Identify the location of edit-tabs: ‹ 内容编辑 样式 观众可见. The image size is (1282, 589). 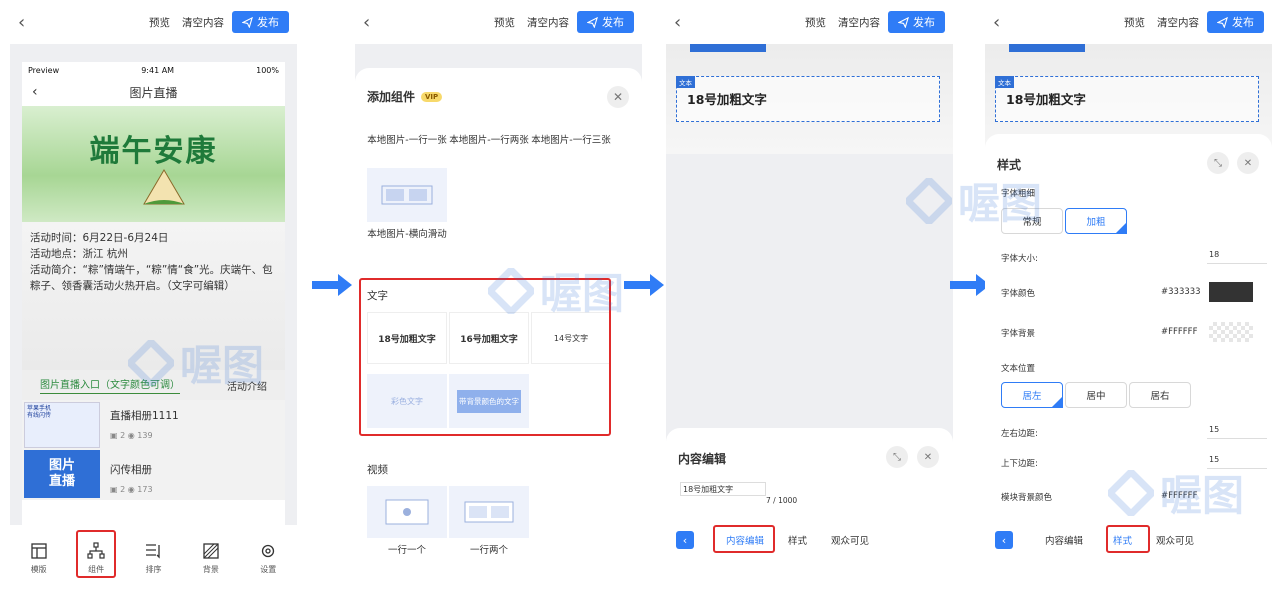
(809, 540).